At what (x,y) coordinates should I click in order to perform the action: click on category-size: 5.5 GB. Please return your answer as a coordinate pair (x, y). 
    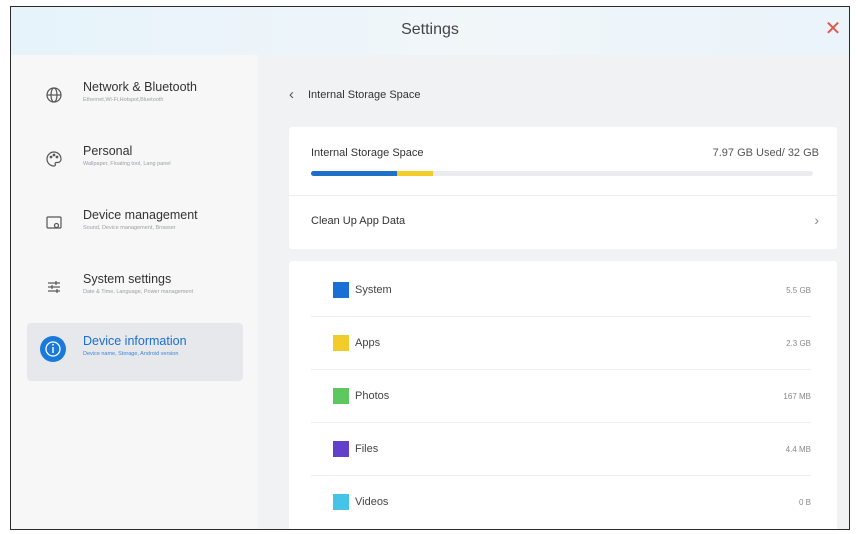
    Looking at the image, I should click on (798, 290).